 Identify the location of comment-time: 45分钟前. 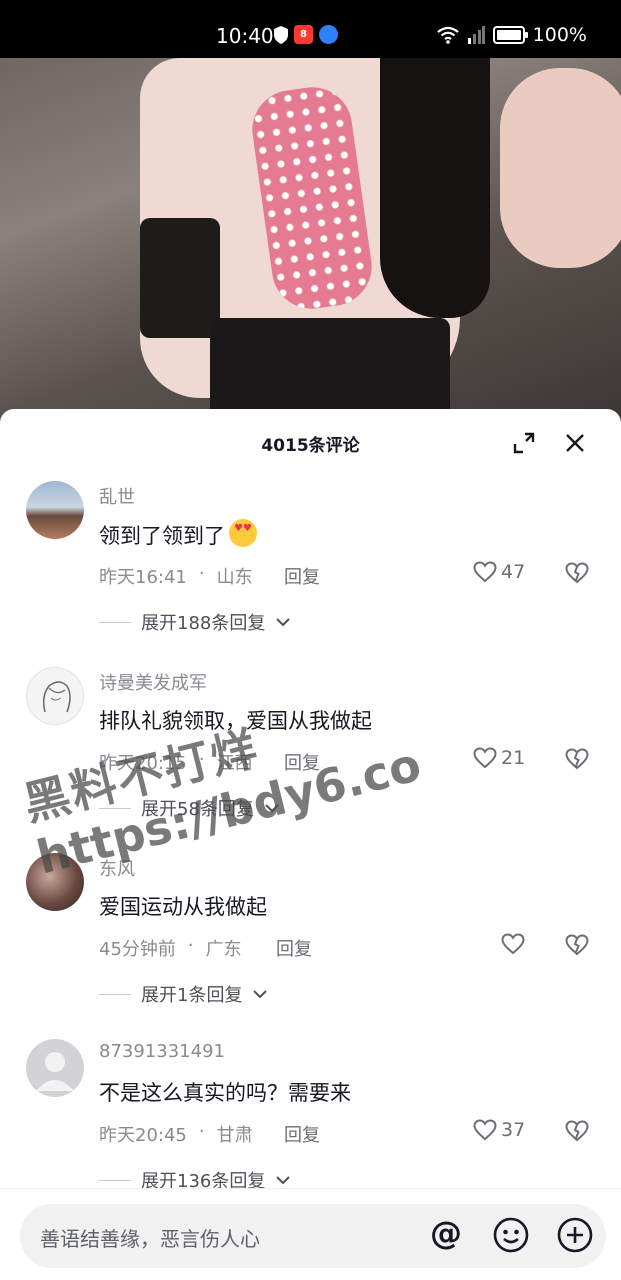
(137, 949).